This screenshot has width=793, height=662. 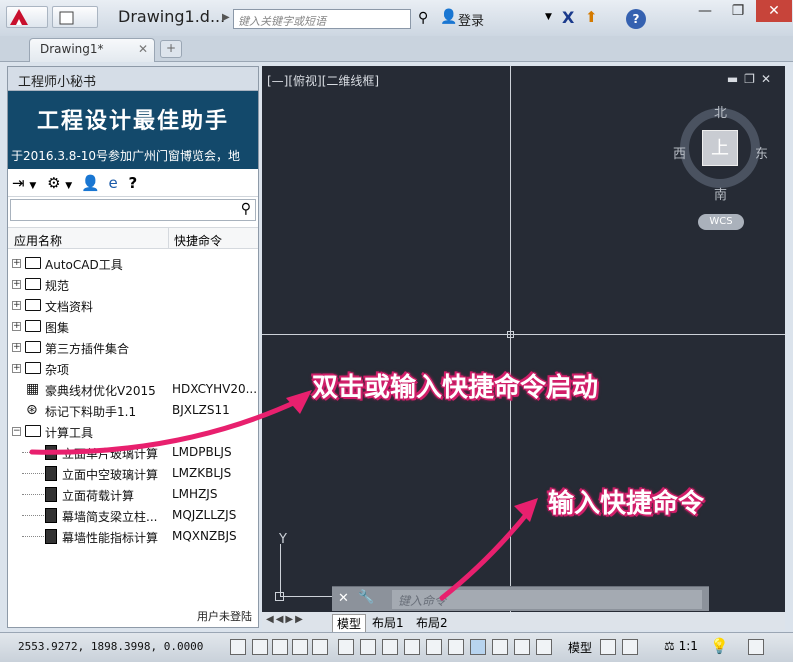 I want to click on callout-launch: 双击或输入快捷命令启动, so click(x=455, y=388).